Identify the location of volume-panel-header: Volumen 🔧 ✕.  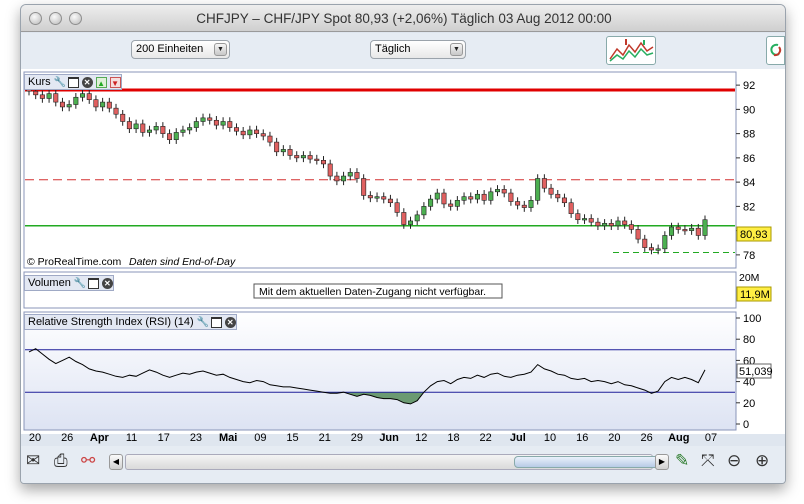
(69, 283).